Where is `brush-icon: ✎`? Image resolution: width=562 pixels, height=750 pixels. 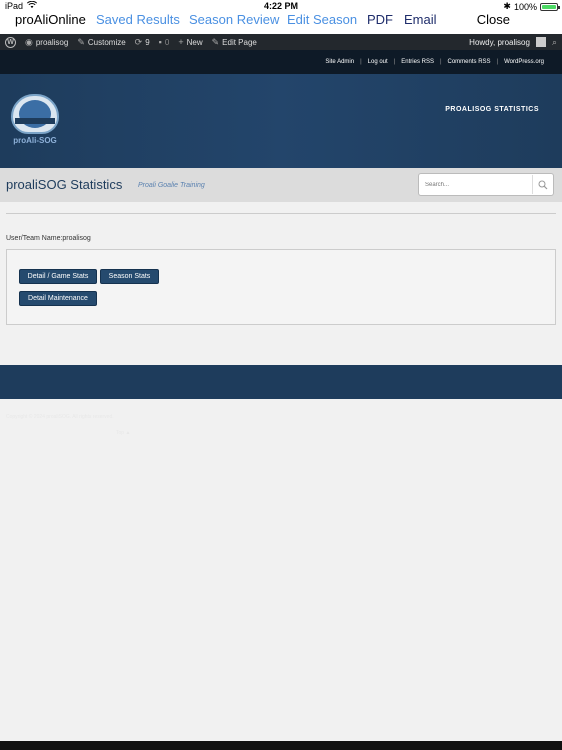
brush-icon: ✎ is located at coordinates (81, 41).